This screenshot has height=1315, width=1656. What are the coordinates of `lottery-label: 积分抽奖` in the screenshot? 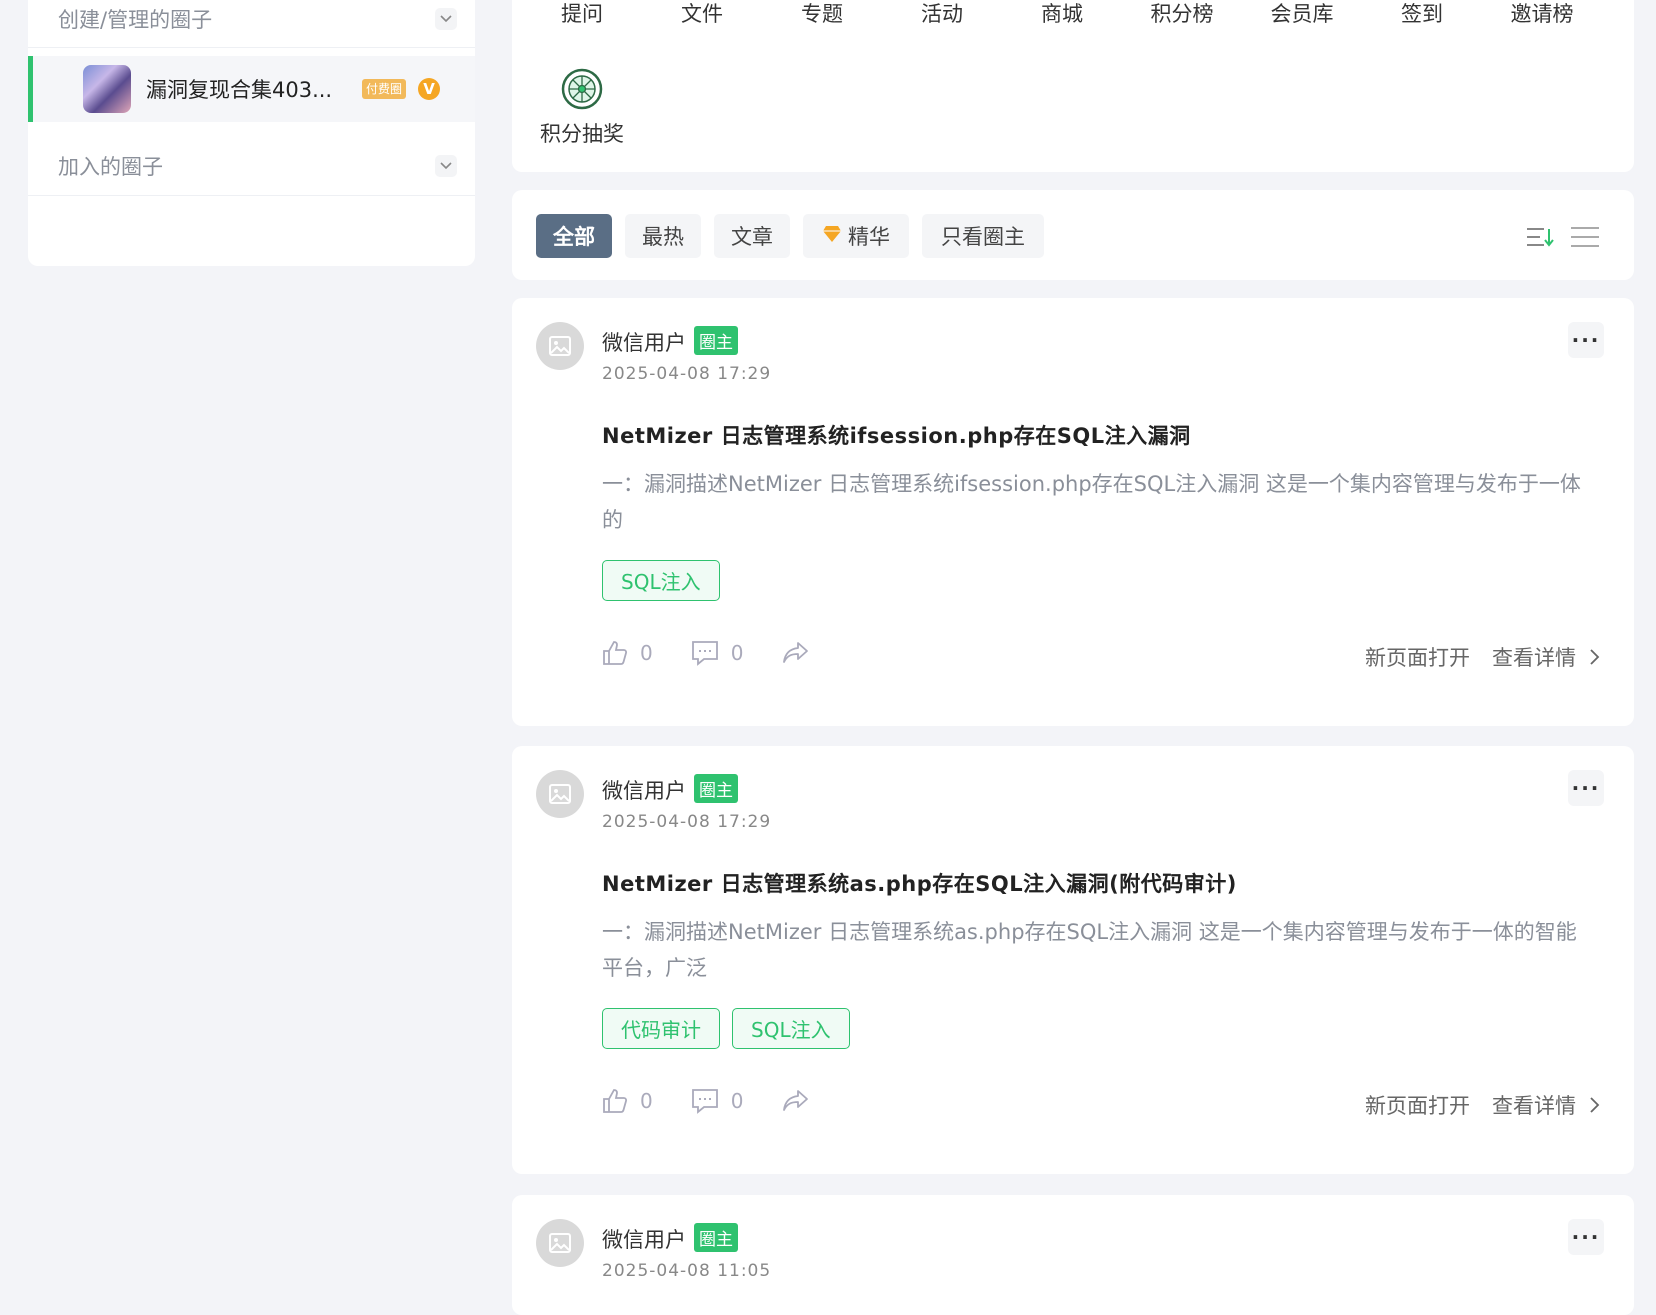 It's located at (582, 134).